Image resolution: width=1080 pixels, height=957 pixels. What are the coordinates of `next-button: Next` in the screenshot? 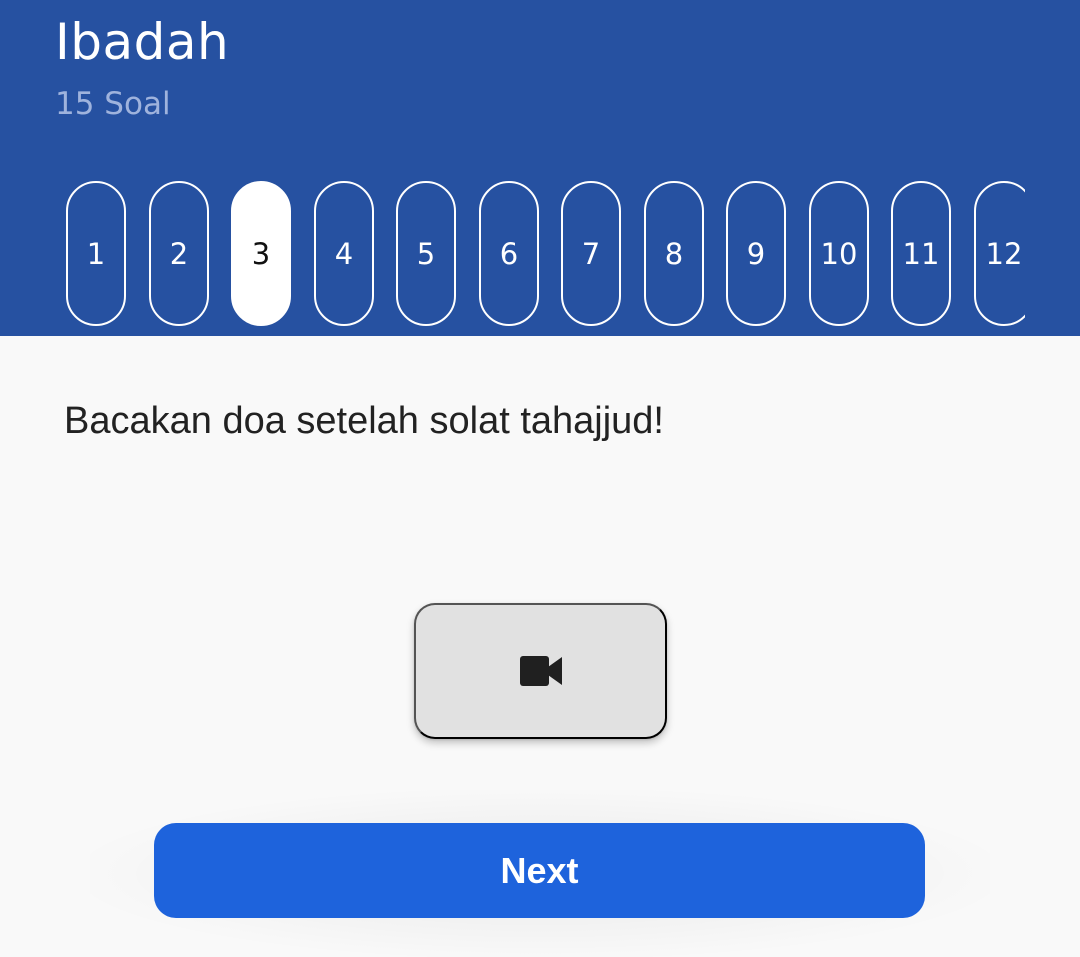 It's located at (539, 870).